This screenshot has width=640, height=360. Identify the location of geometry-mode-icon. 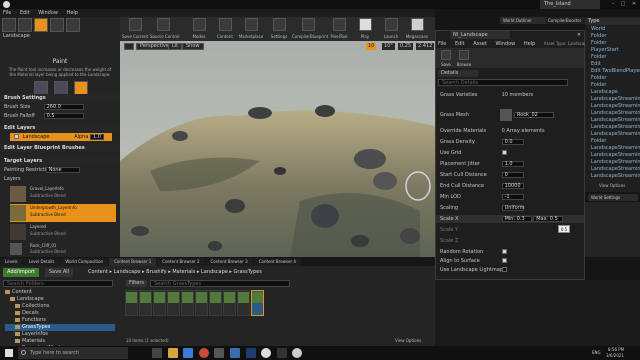
(73, 25).